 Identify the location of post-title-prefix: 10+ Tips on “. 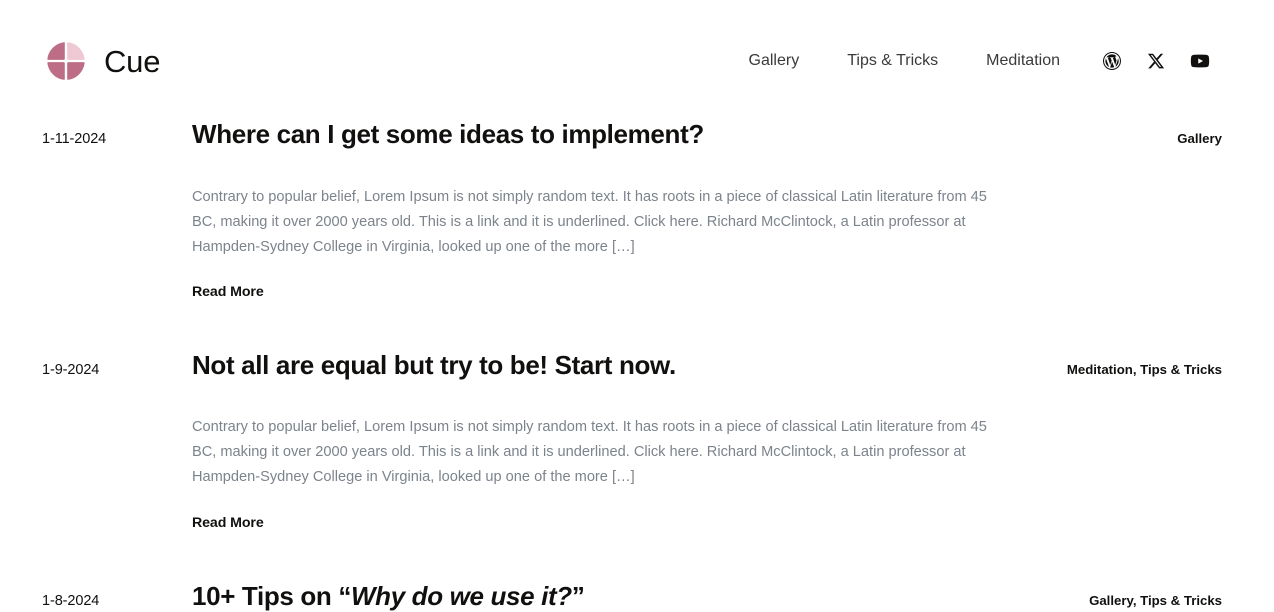
(271, 595).